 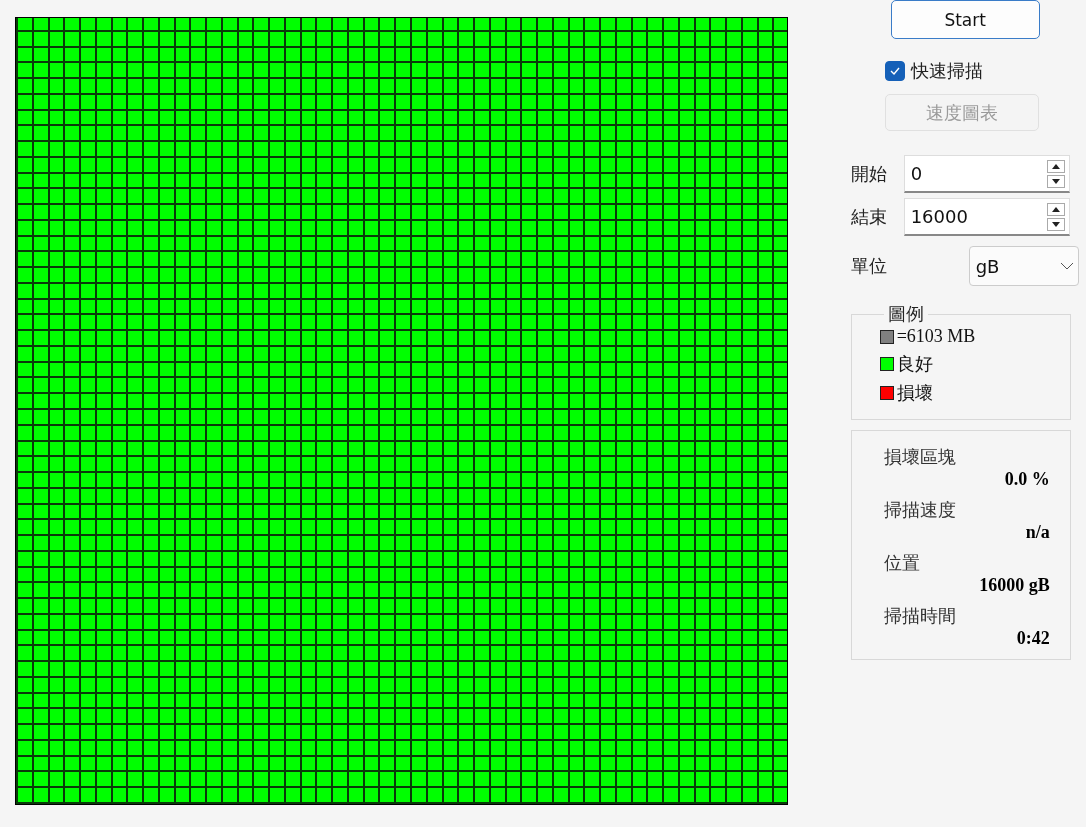 I want to click on spin-box: 0, so click(x=986, y=174).